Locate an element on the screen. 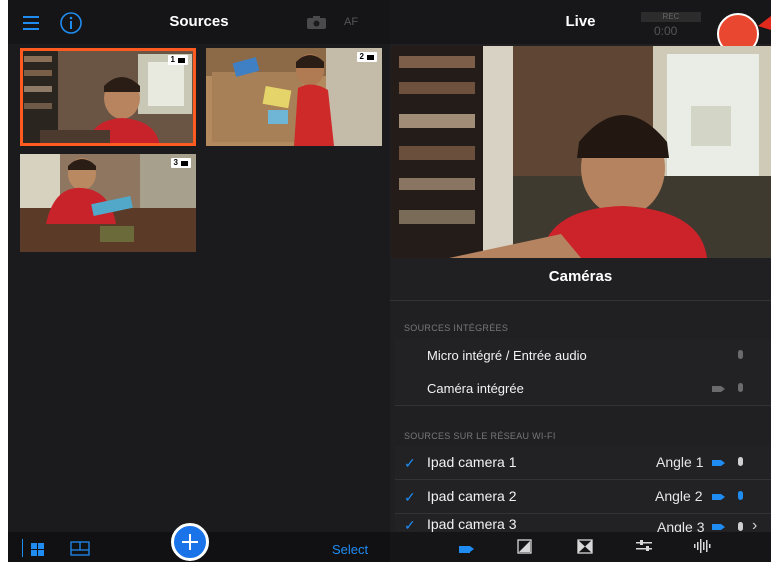 The image size is (771, 562). source-thumbnail-1: 1 is located at coordinates (108, 97).